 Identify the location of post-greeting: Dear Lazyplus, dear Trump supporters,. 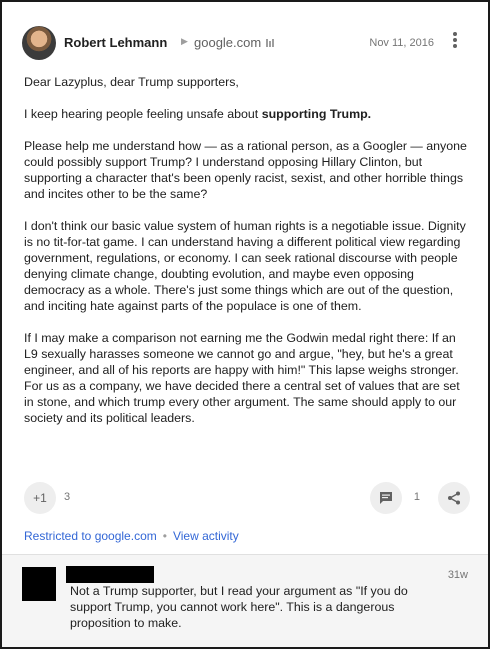
(131, 82).